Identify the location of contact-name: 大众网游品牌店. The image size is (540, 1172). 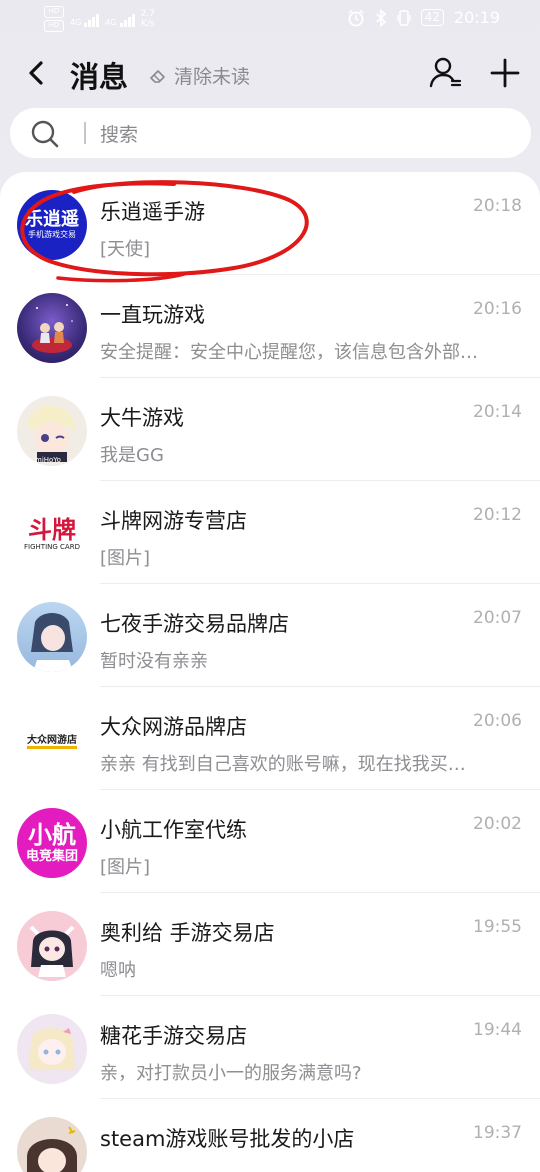
(173, 727).